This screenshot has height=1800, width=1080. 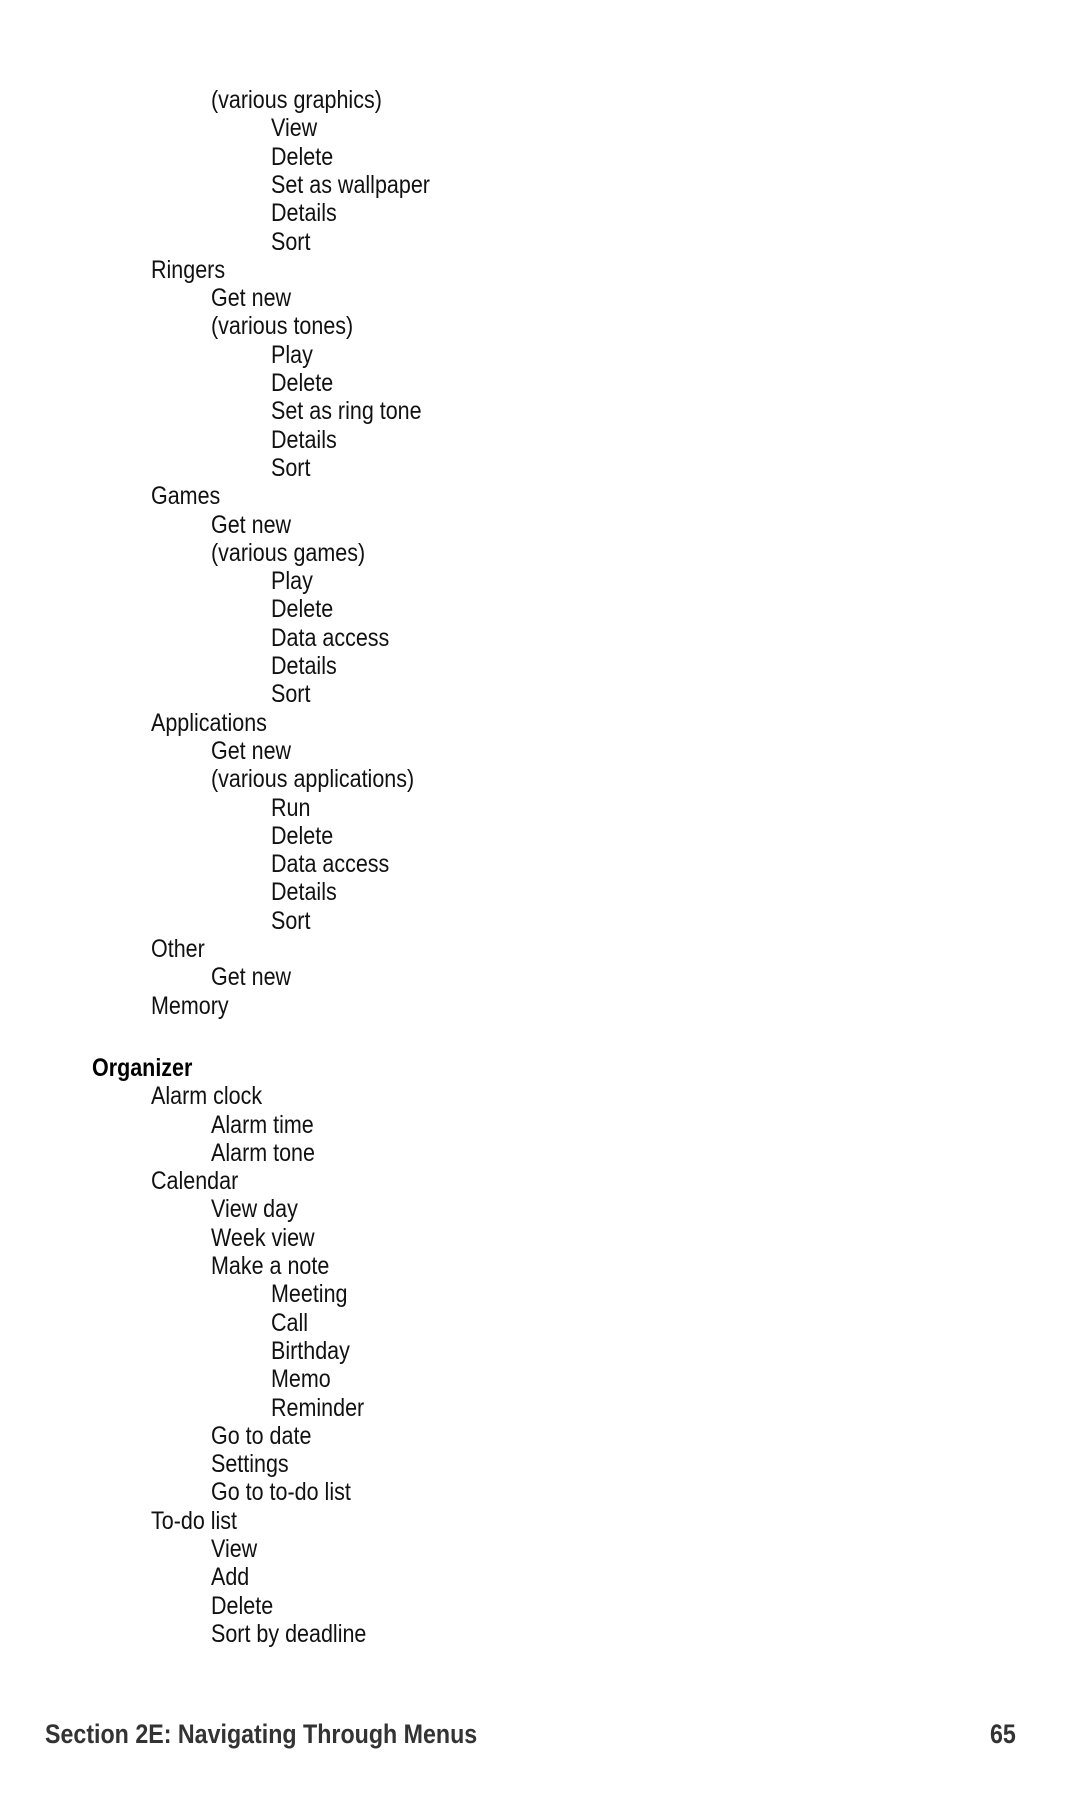 I want to click on menu-item-level-1: To-do list, so click(x=194, y=1520).